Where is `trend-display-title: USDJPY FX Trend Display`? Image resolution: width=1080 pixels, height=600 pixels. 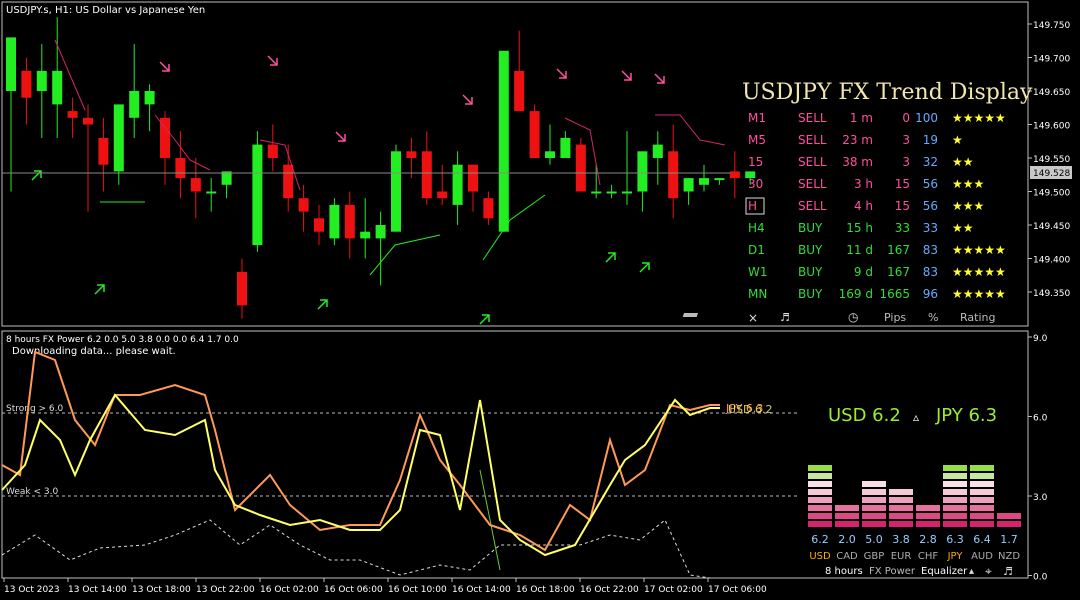
trend-display-title: USDJPY FX Trend Display is located at coordinates (887, 92).